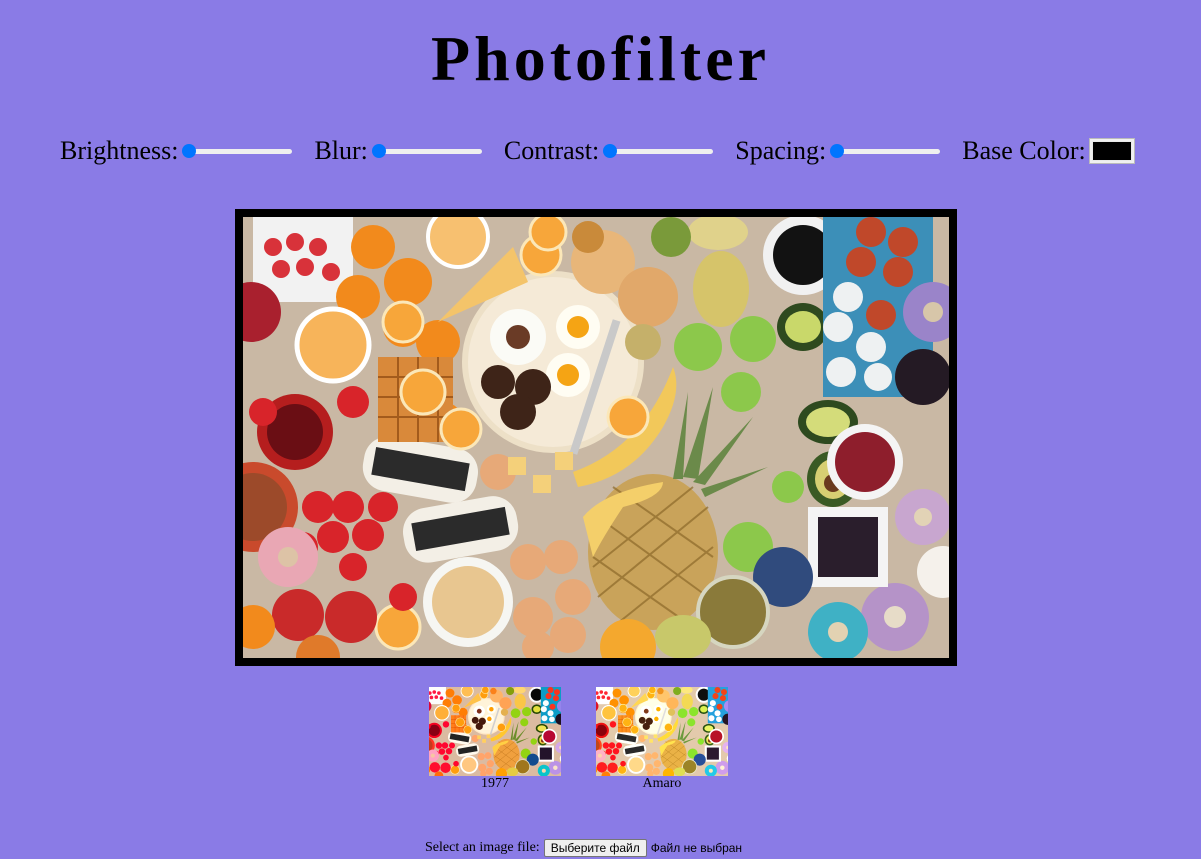 This screenshot has height=859, width=1201. What do you see at coordinates (600, 58) in the screenshot?
I see `page-title: Photofilter` at bounding box center [600, 58].